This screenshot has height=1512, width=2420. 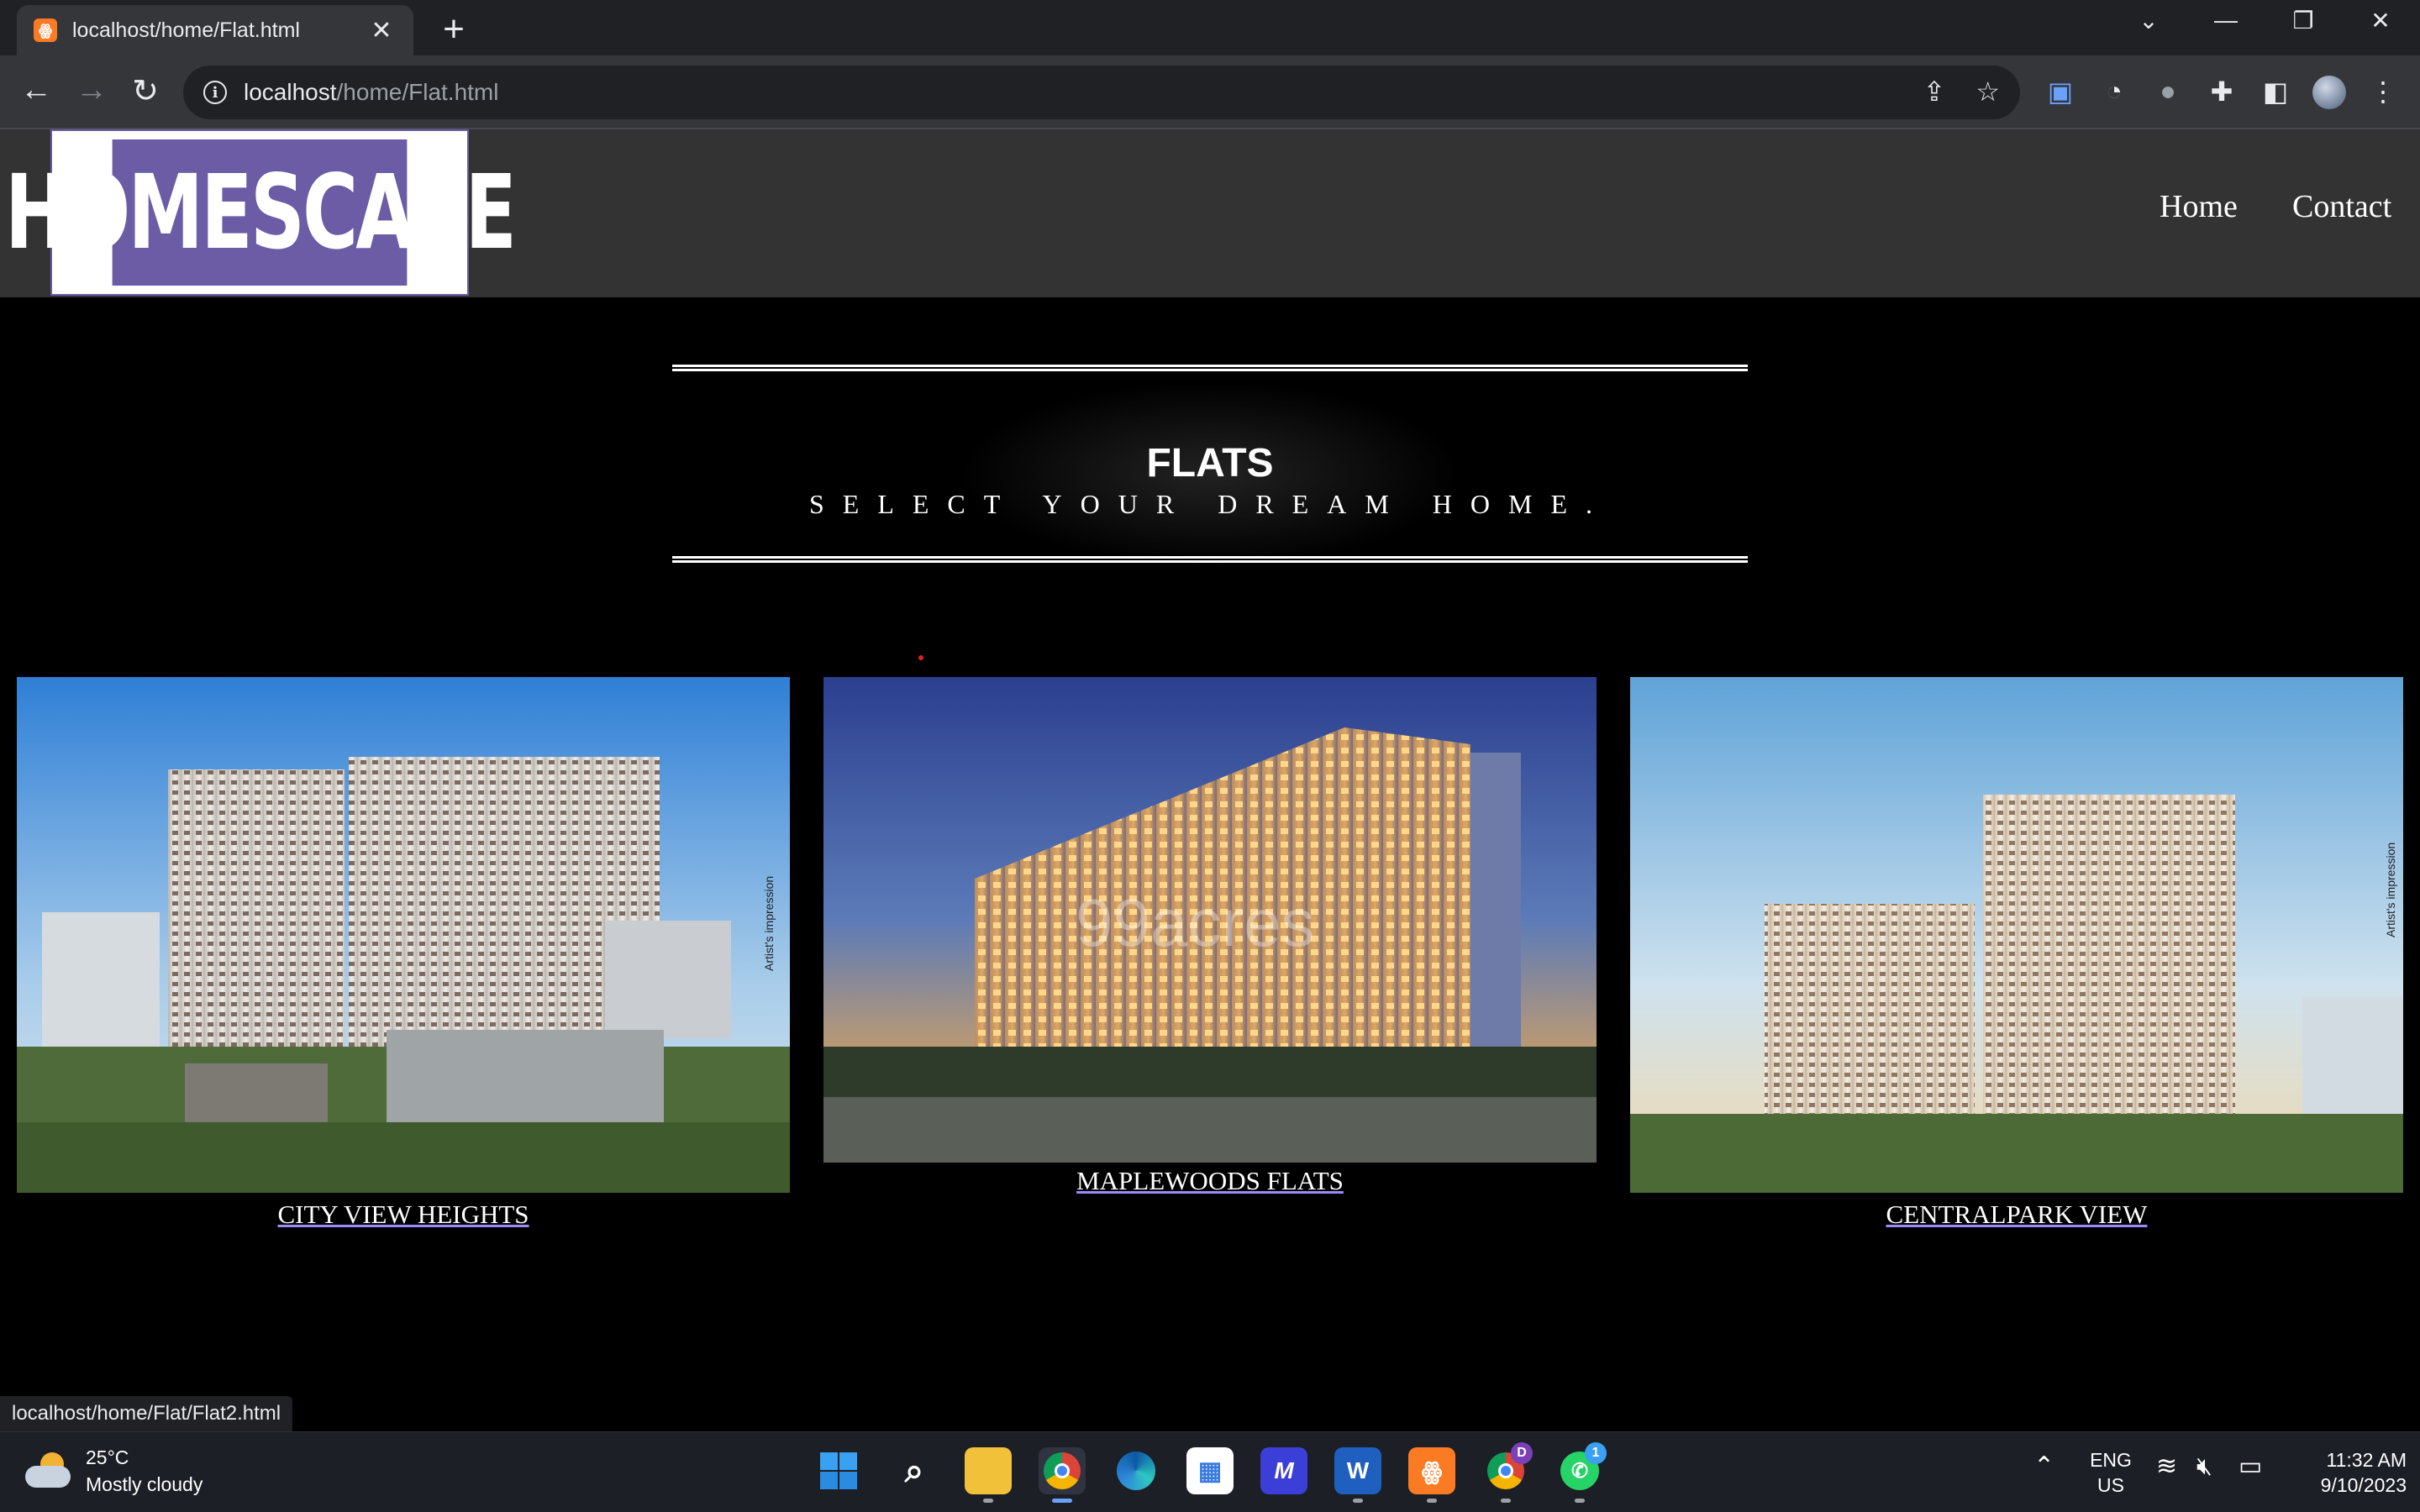 I want to click on show-hidden-icons-icon: ⌃, so click(x=2044, y=1466).